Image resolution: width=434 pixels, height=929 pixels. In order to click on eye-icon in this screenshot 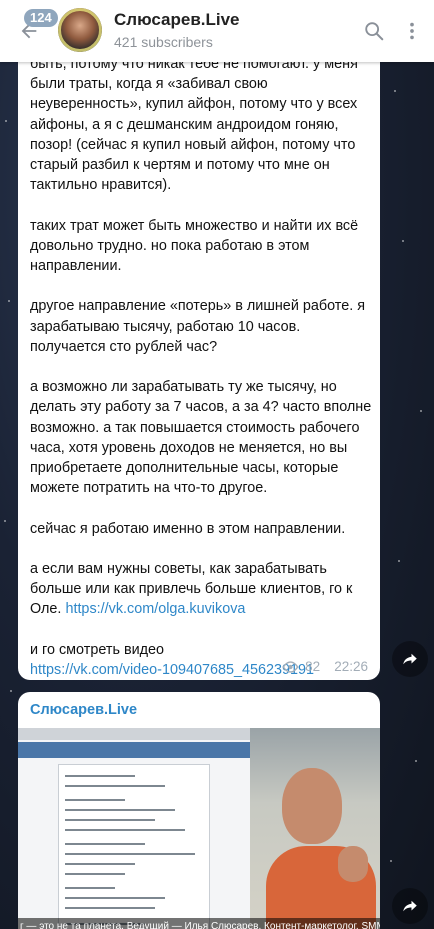, I will do `click(290, 666)`.